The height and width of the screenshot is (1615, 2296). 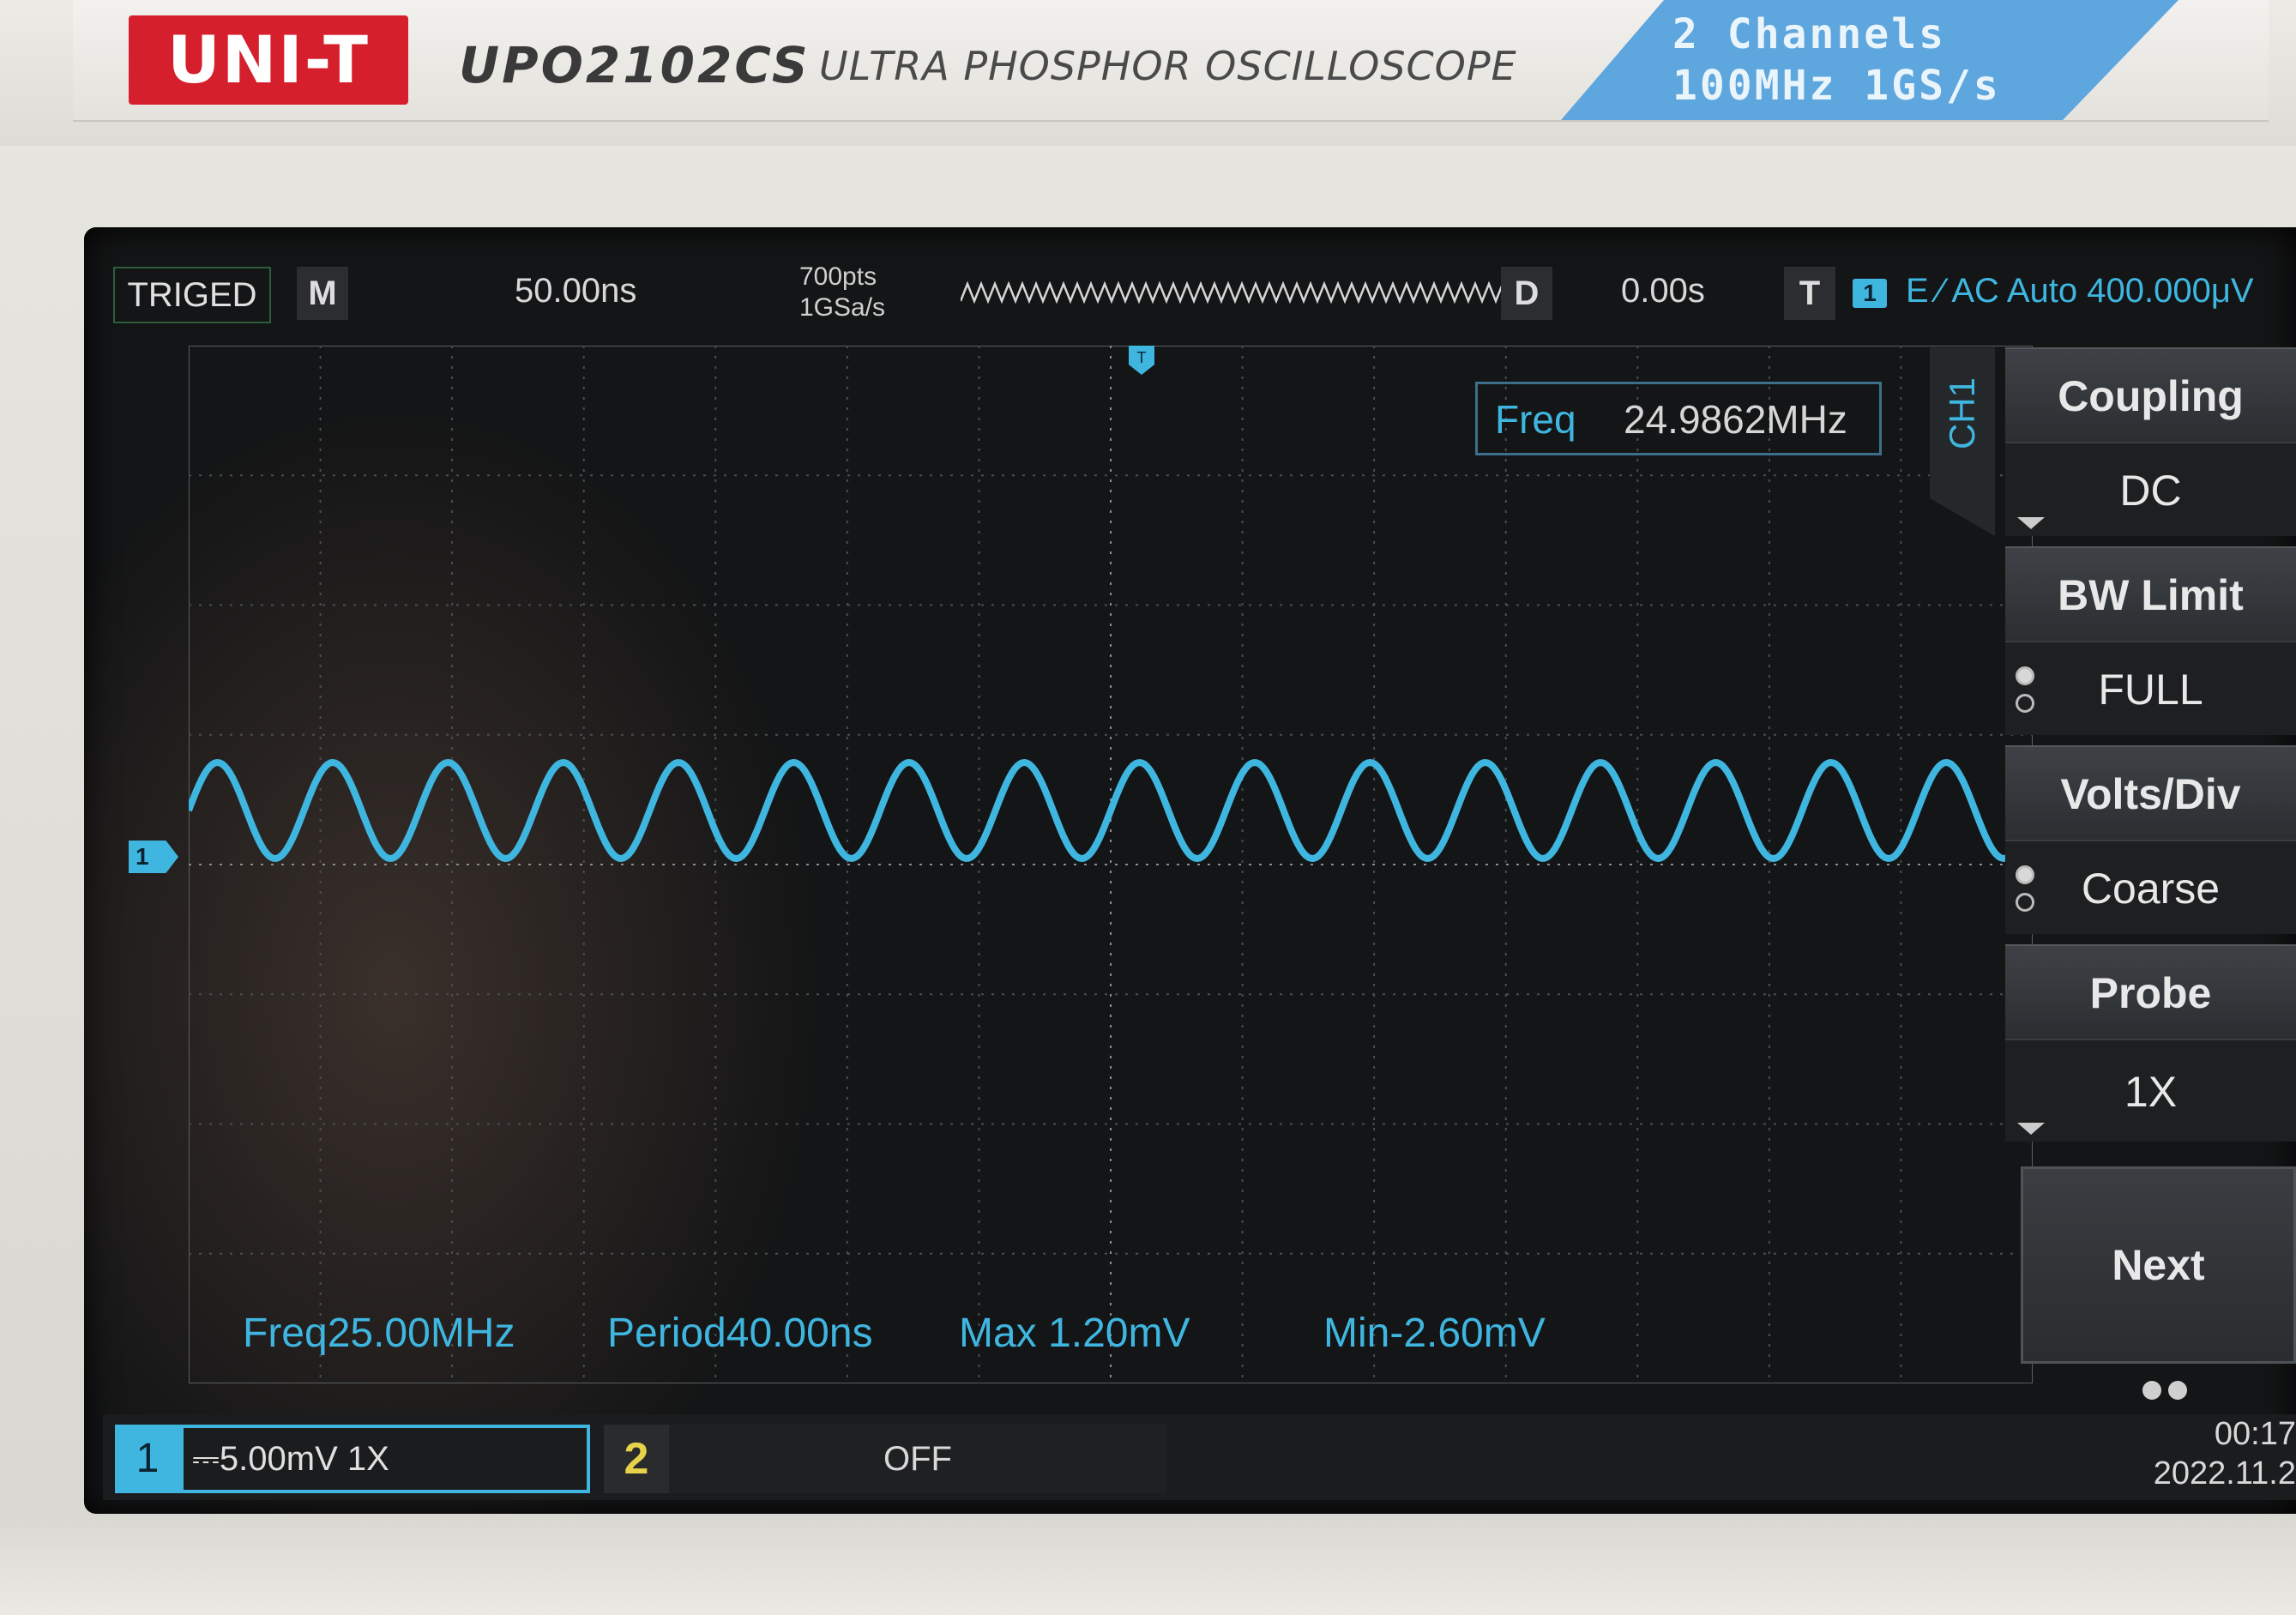 I want to click on measurement-label: Period, so click(x=666, y=1333).